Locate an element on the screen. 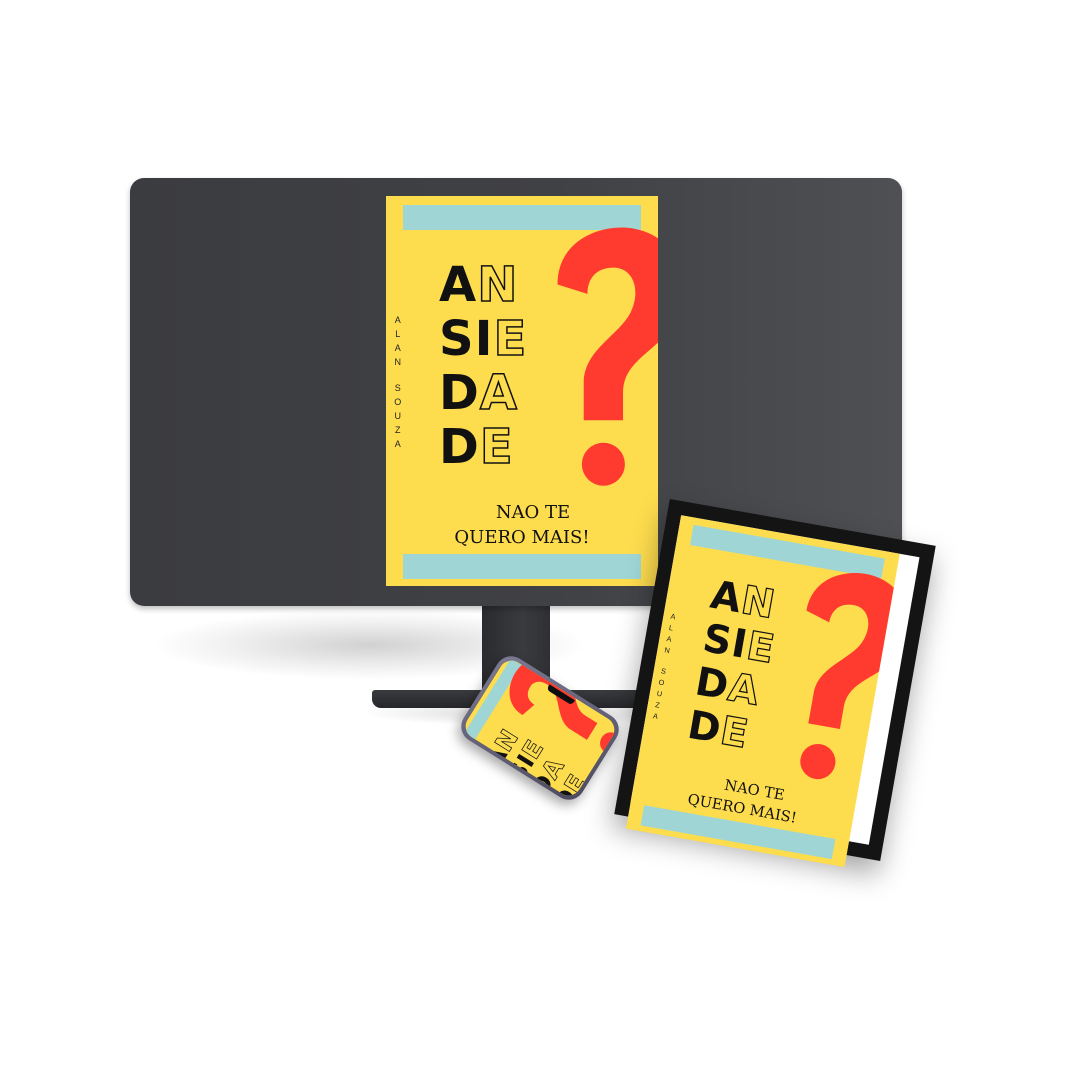 Image resolution: width=1080 pixels, height=1080 pixels. author-letter: O is located at coordinates (398, 402).